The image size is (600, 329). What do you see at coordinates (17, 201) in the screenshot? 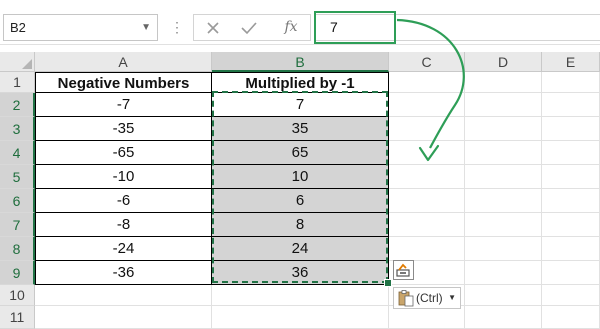
I see `row-header-6: 6` at bounding box center [17, 201].